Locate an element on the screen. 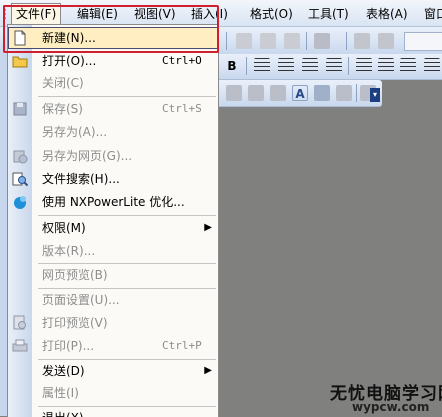  menu-item-web-preview: 网页预览(B) is located at coordinates (113, 275).